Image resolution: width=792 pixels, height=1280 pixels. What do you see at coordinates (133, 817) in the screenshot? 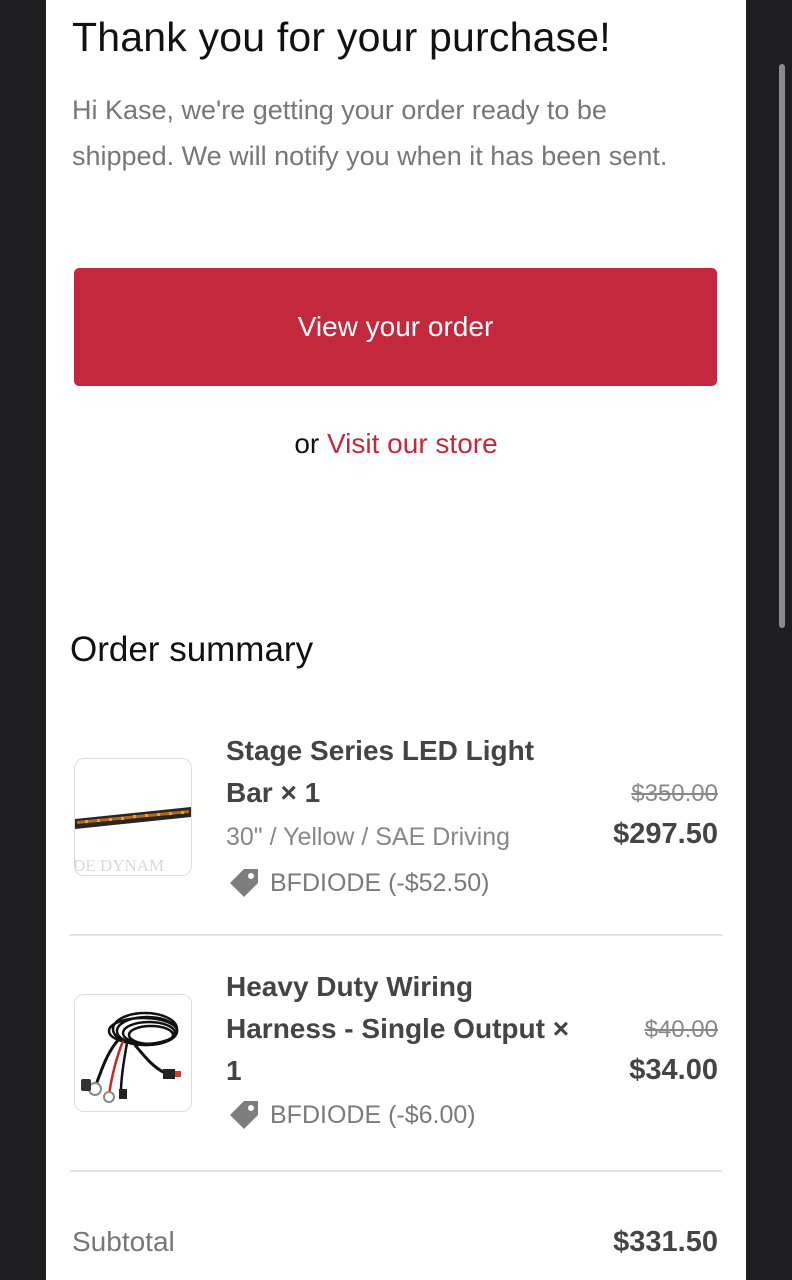
I see `light-bar-image: DE DYNAM` at bounding box center [133, 817].